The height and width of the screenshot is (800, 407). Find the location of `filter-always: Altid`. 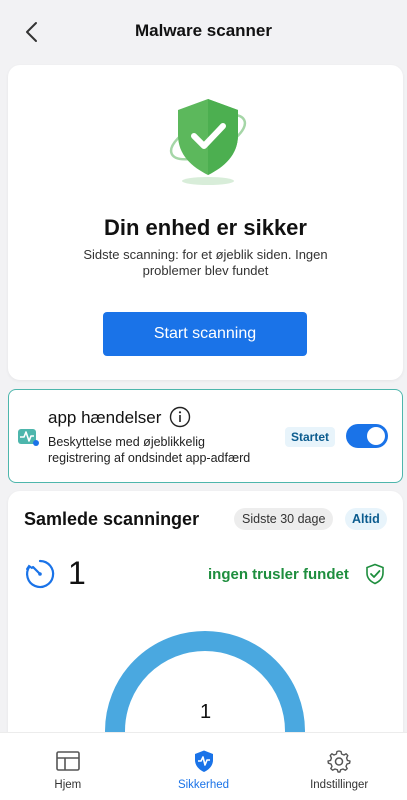

filter-always: Altid is located at coordinates (366, 519).